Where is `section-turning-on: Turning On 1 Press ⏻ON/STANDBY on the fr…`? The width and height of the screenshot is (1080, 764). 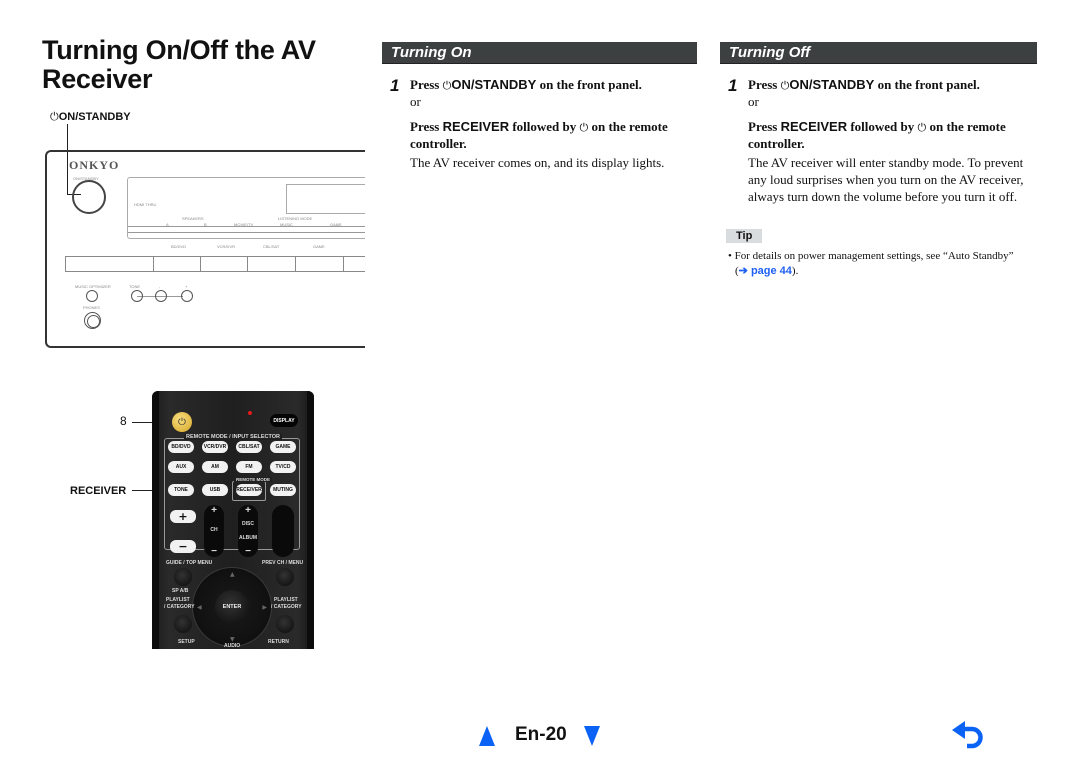 section-turning-on: Turning On 1 Press ⏻ON/STANDBY on the fr… is located at coordinates (539, 106).